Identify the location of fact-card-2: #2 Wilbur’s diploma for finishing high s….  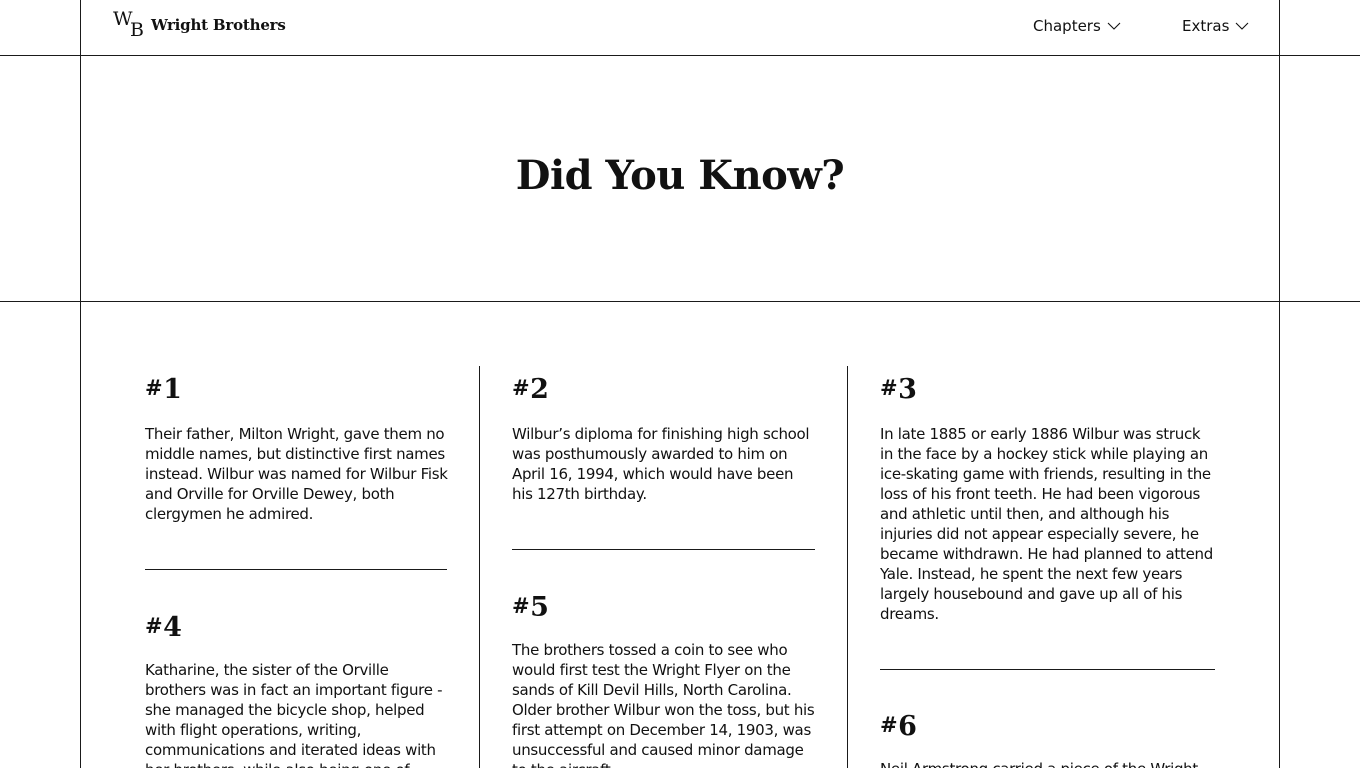
(664, 440).